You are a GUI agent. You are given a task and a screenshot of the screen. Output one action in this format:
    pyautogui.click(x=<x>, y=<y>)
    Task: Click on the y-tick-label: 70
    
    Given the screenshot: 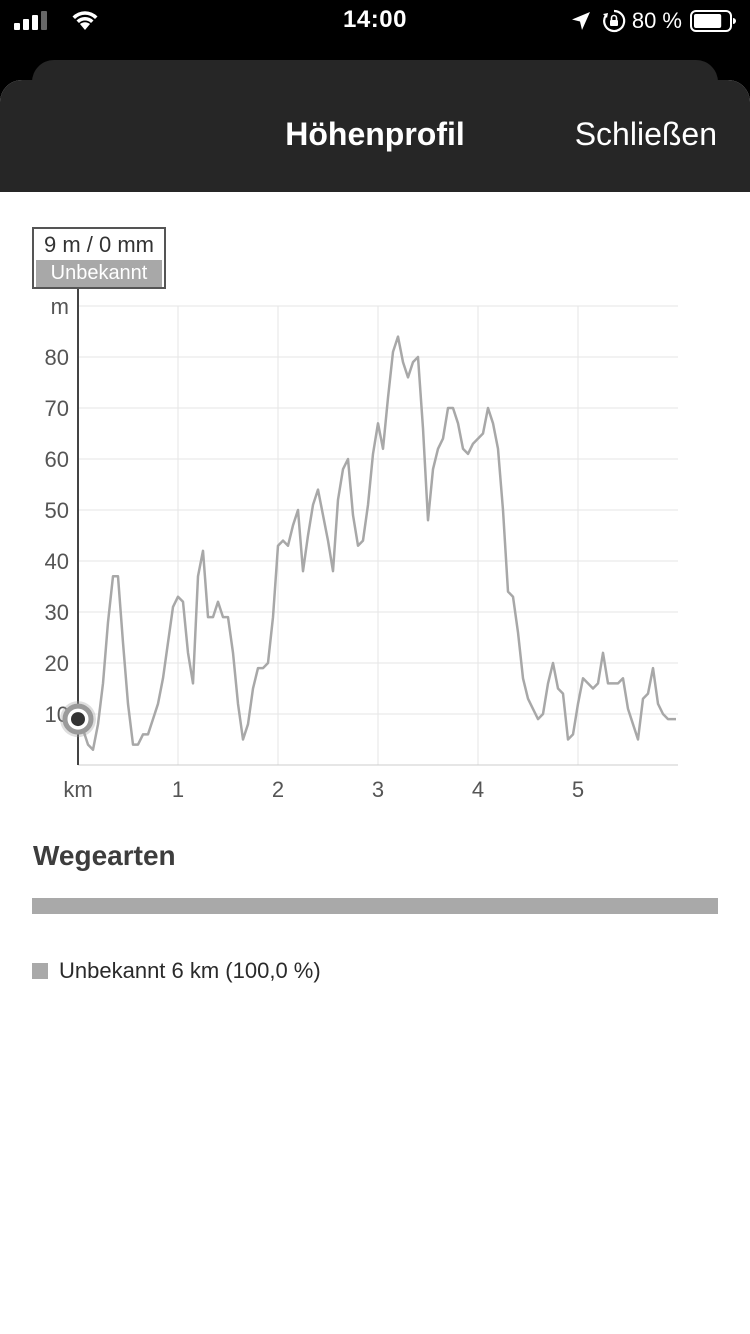 What is the action you would take?
    pyautogui.click(x=57, y=408)
    